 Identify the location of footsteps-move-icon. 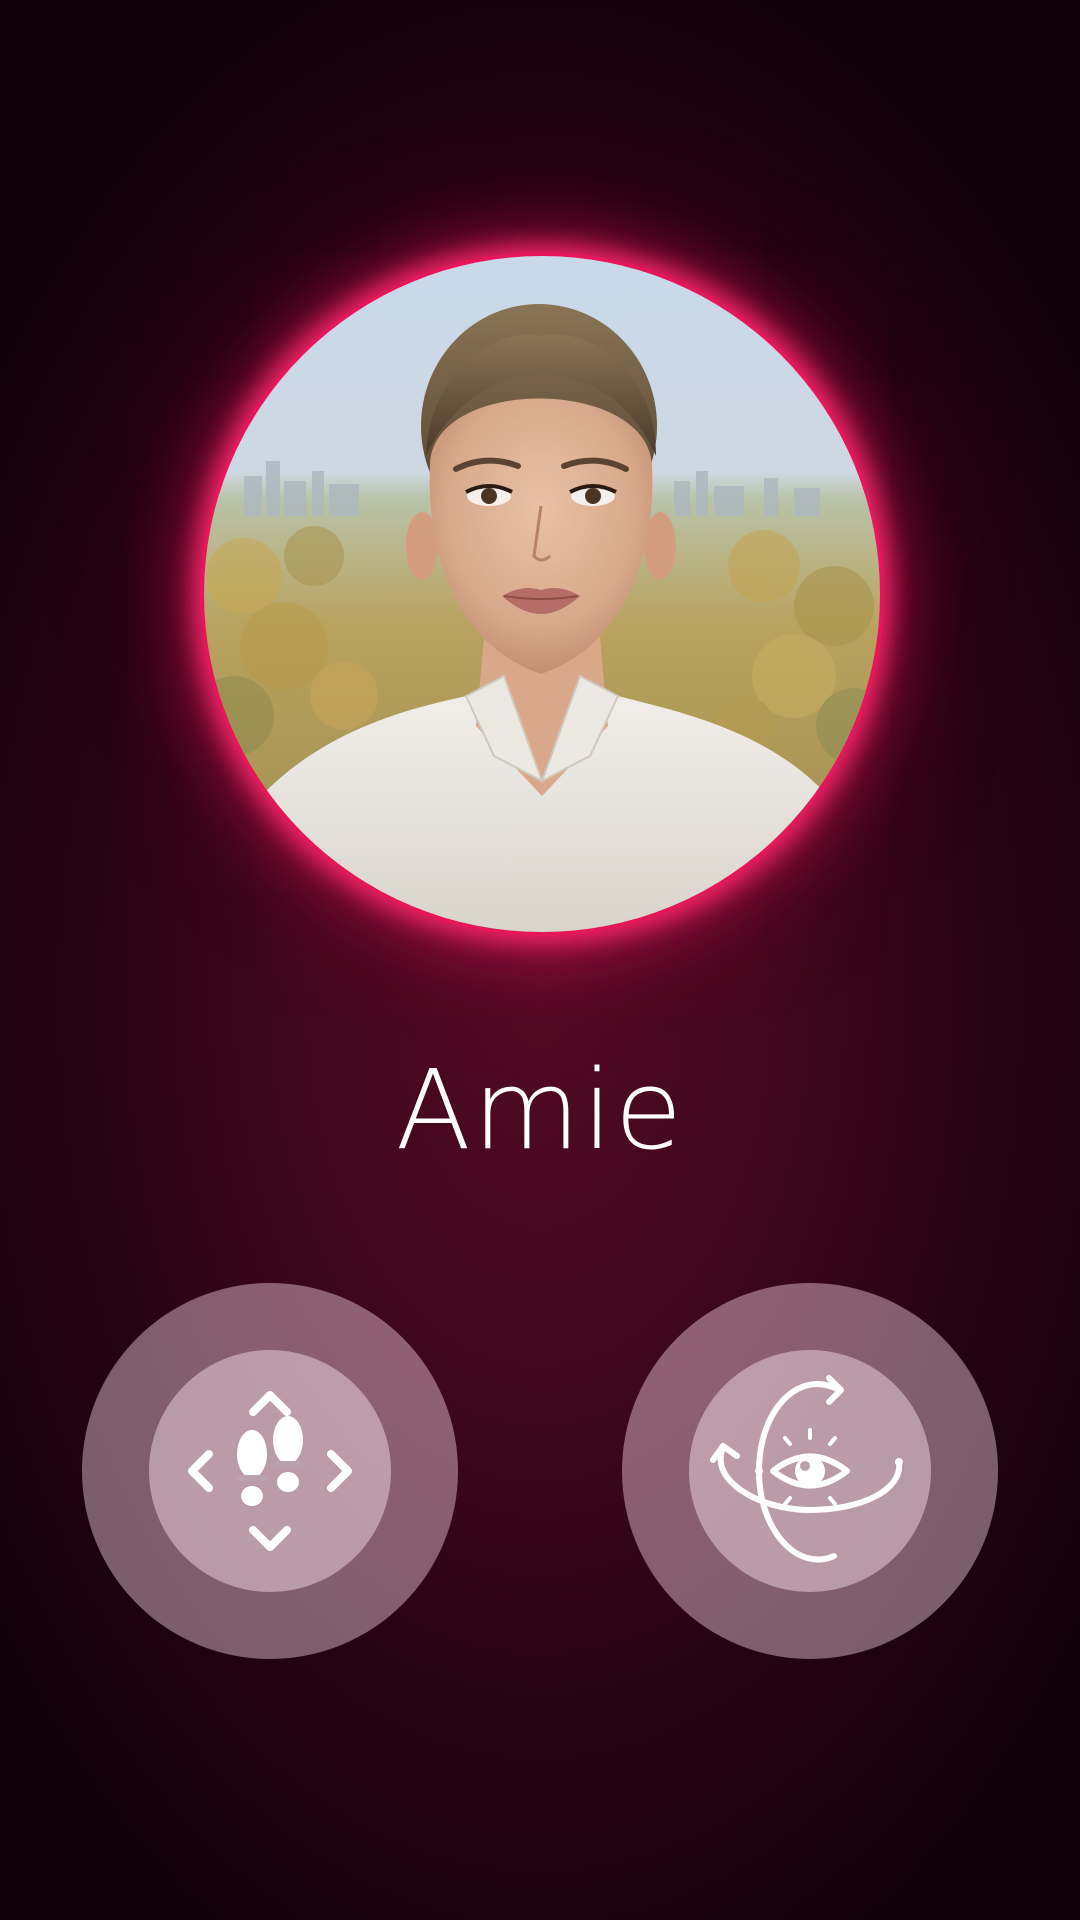
(270, 1471).